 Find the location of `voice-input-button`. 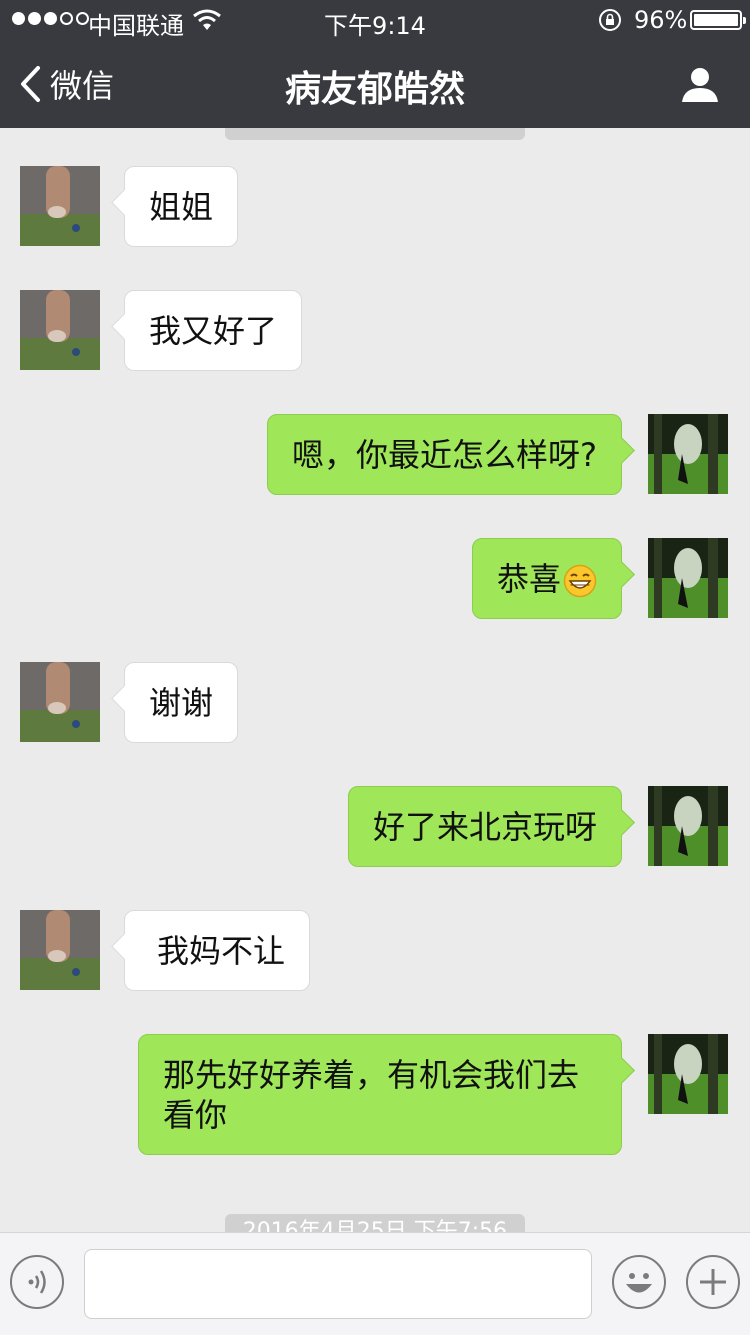

voice-input-button is located at coordinates (37, 1282).